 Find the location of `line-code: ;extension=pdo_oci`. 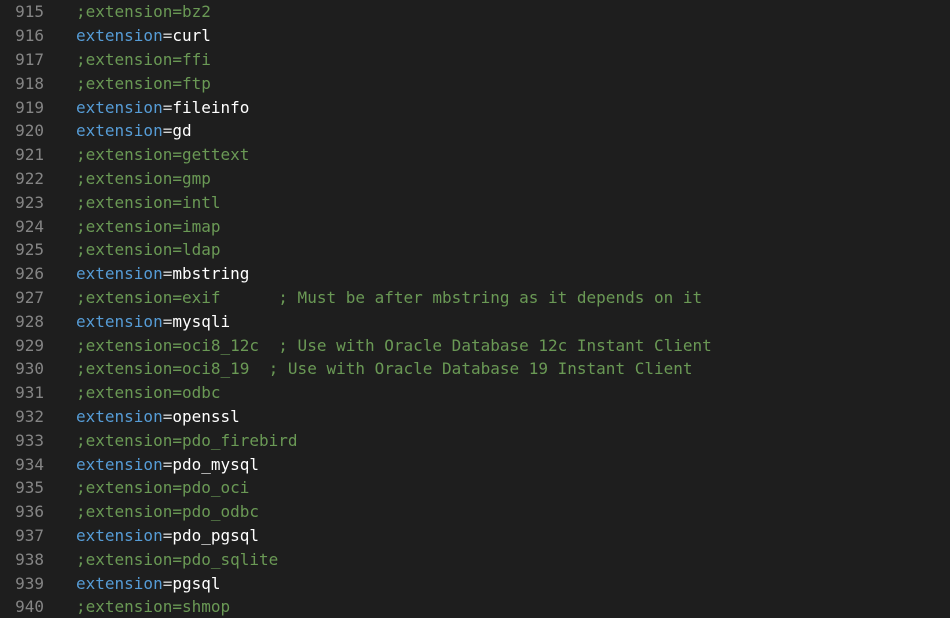

line-code: ;extension=pdo_oci is located at coordinates (146, 487).